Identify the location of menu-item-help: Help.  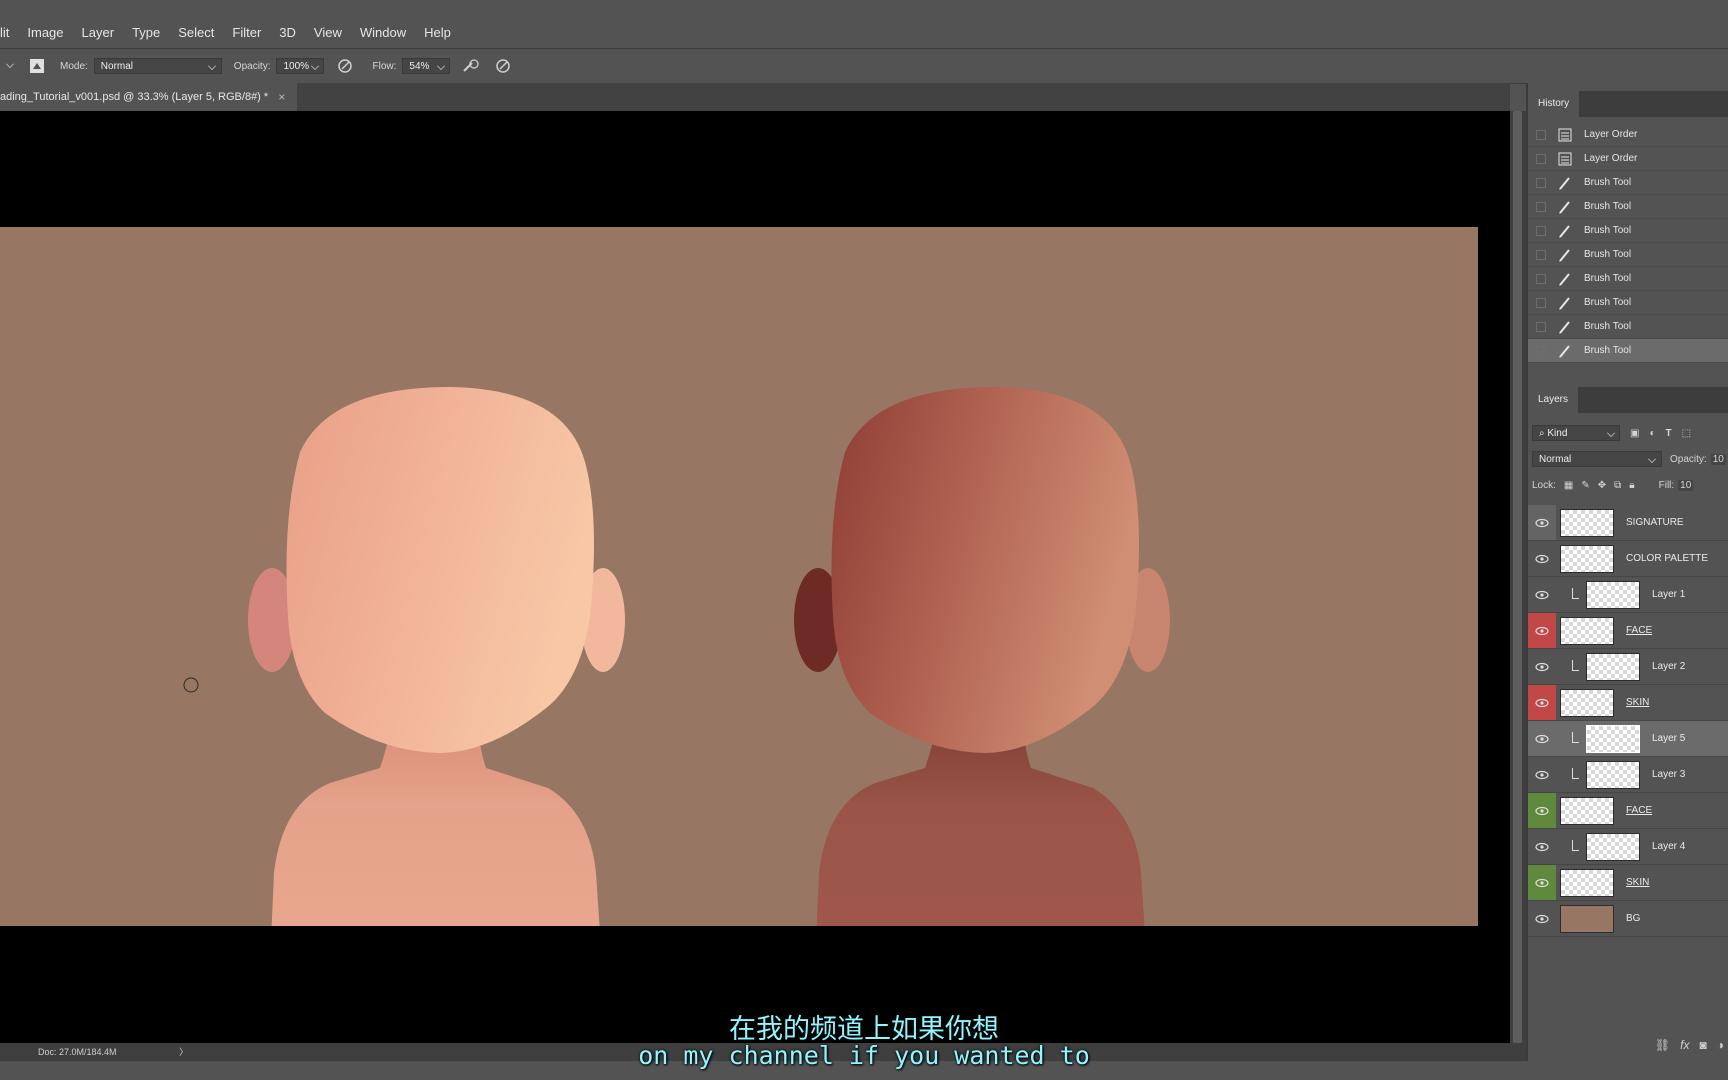
(437, 33).